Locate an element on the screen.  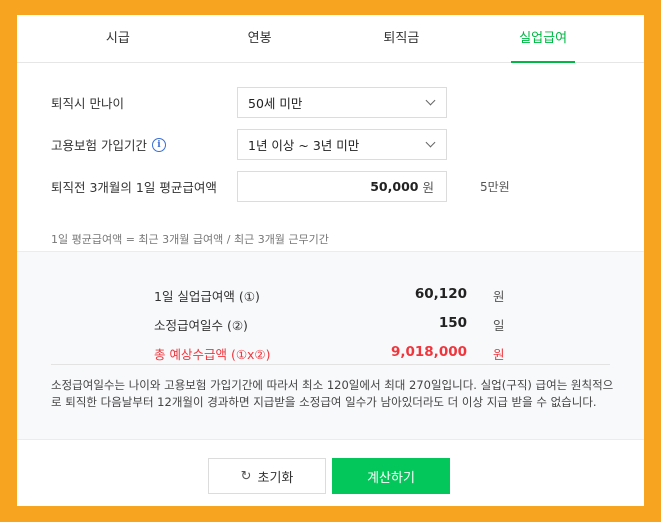
insurance-row: 고용보험 가입기간 i 1년 이상 ~ 3년 미만 is located at coordinates (249, 144).